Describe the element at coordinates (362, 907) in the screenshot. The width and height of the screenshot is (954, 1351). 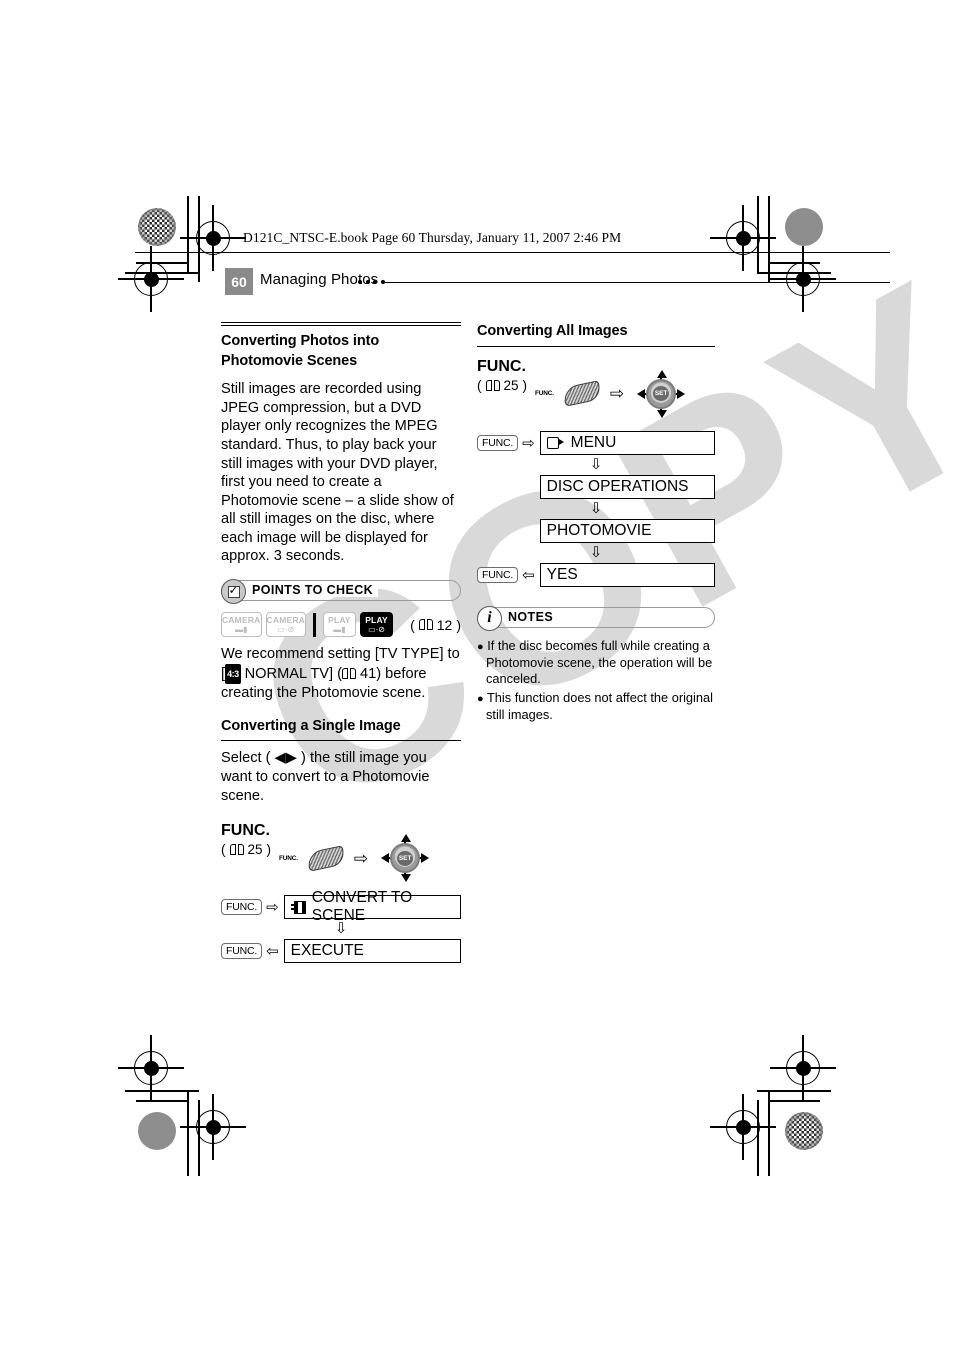
I see `menu-item-label: CONVERT TO SCENE` at that location.